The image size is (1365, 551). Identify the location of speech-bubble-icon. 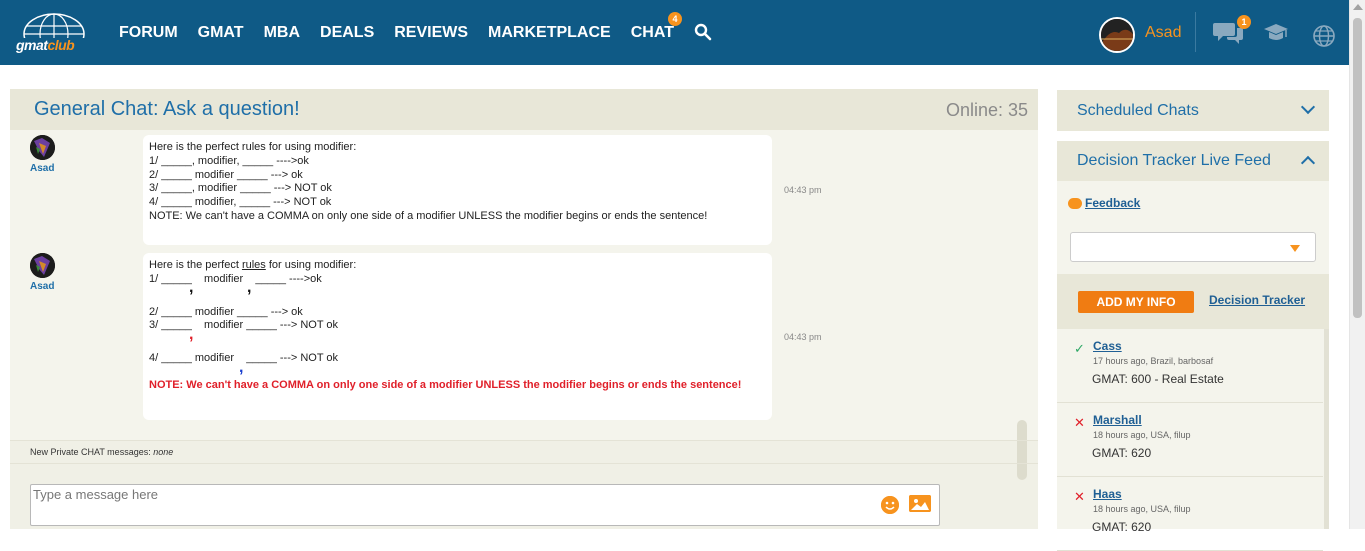
(1075, 203).